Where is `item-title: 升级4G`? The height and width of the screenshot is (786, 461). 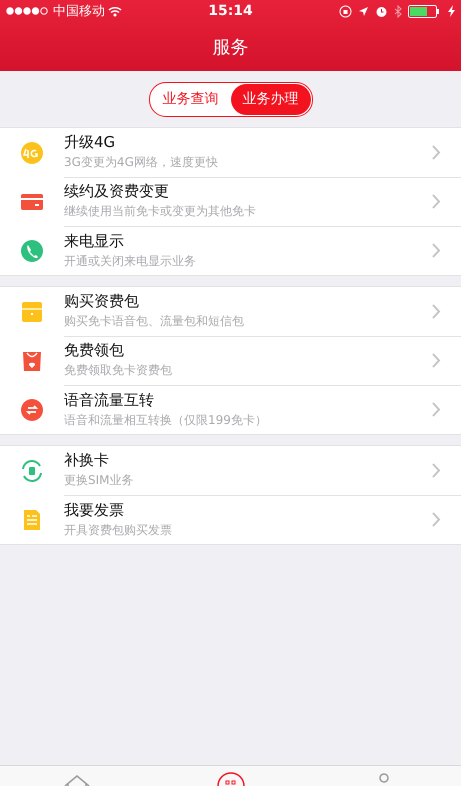
item-title: 升级4G is located at coordinates (90, 142).